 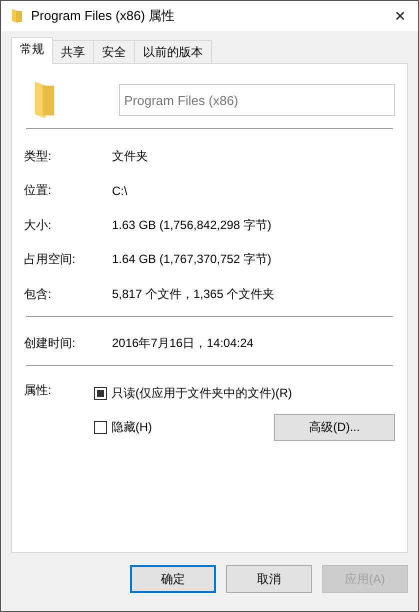 What do you see at coordinates (103, 16) in the screenshot?
I see `window-title: Program Files (x86) 属性` at bounding box center [103, 16].